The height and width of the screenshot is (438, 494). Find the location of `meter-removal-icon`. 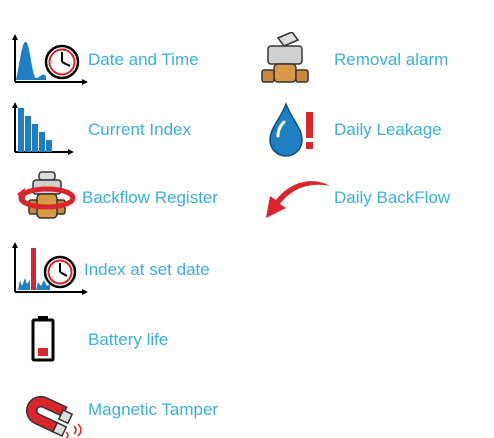

meter-removal-icon is located at coordinates (285, 57).